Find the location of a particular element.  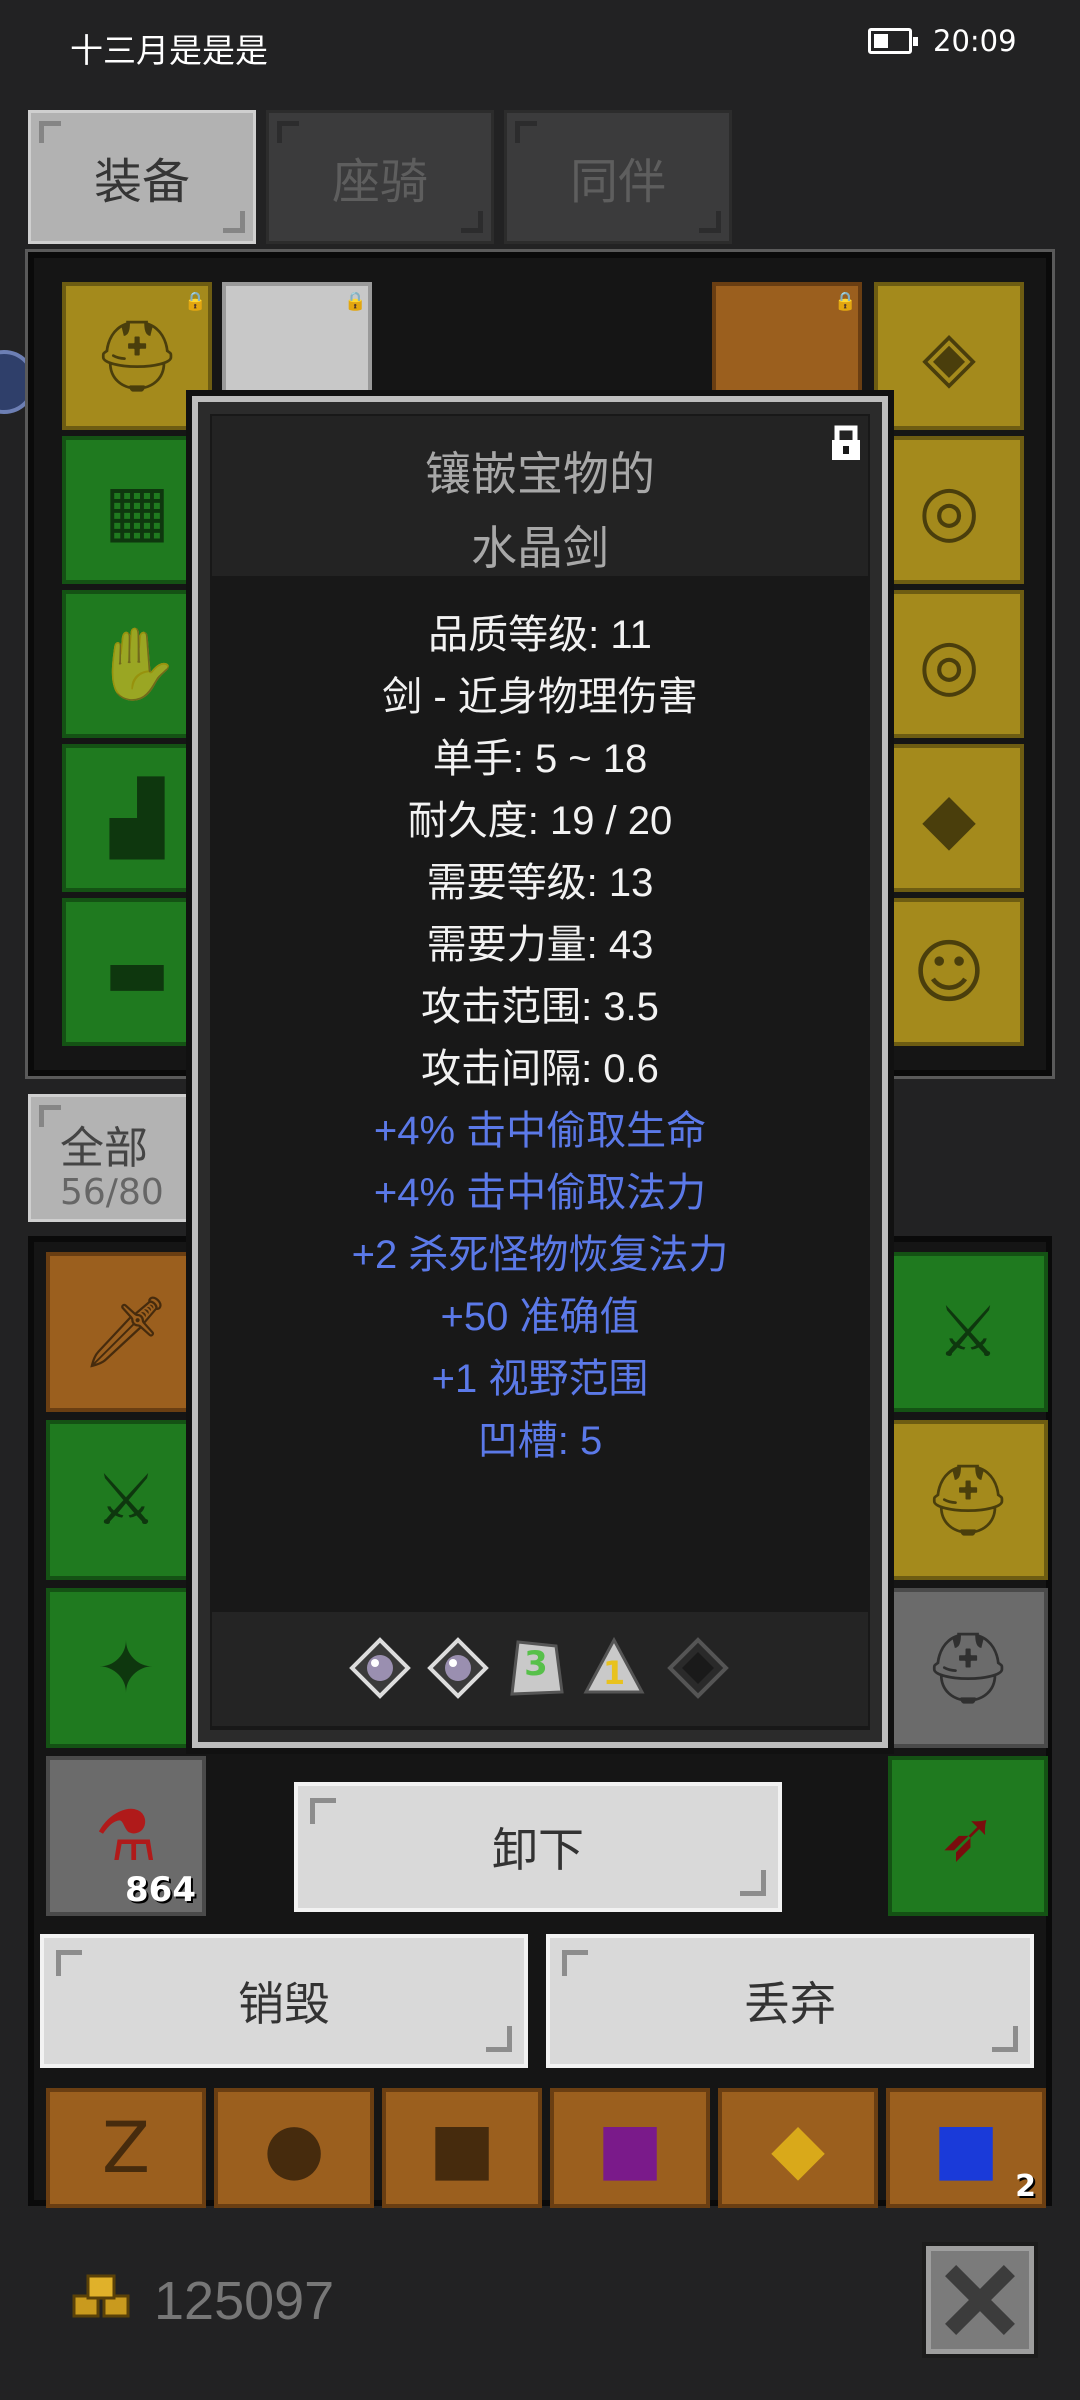

amulet-icon: ◈ is located at coordinates (949, 356).